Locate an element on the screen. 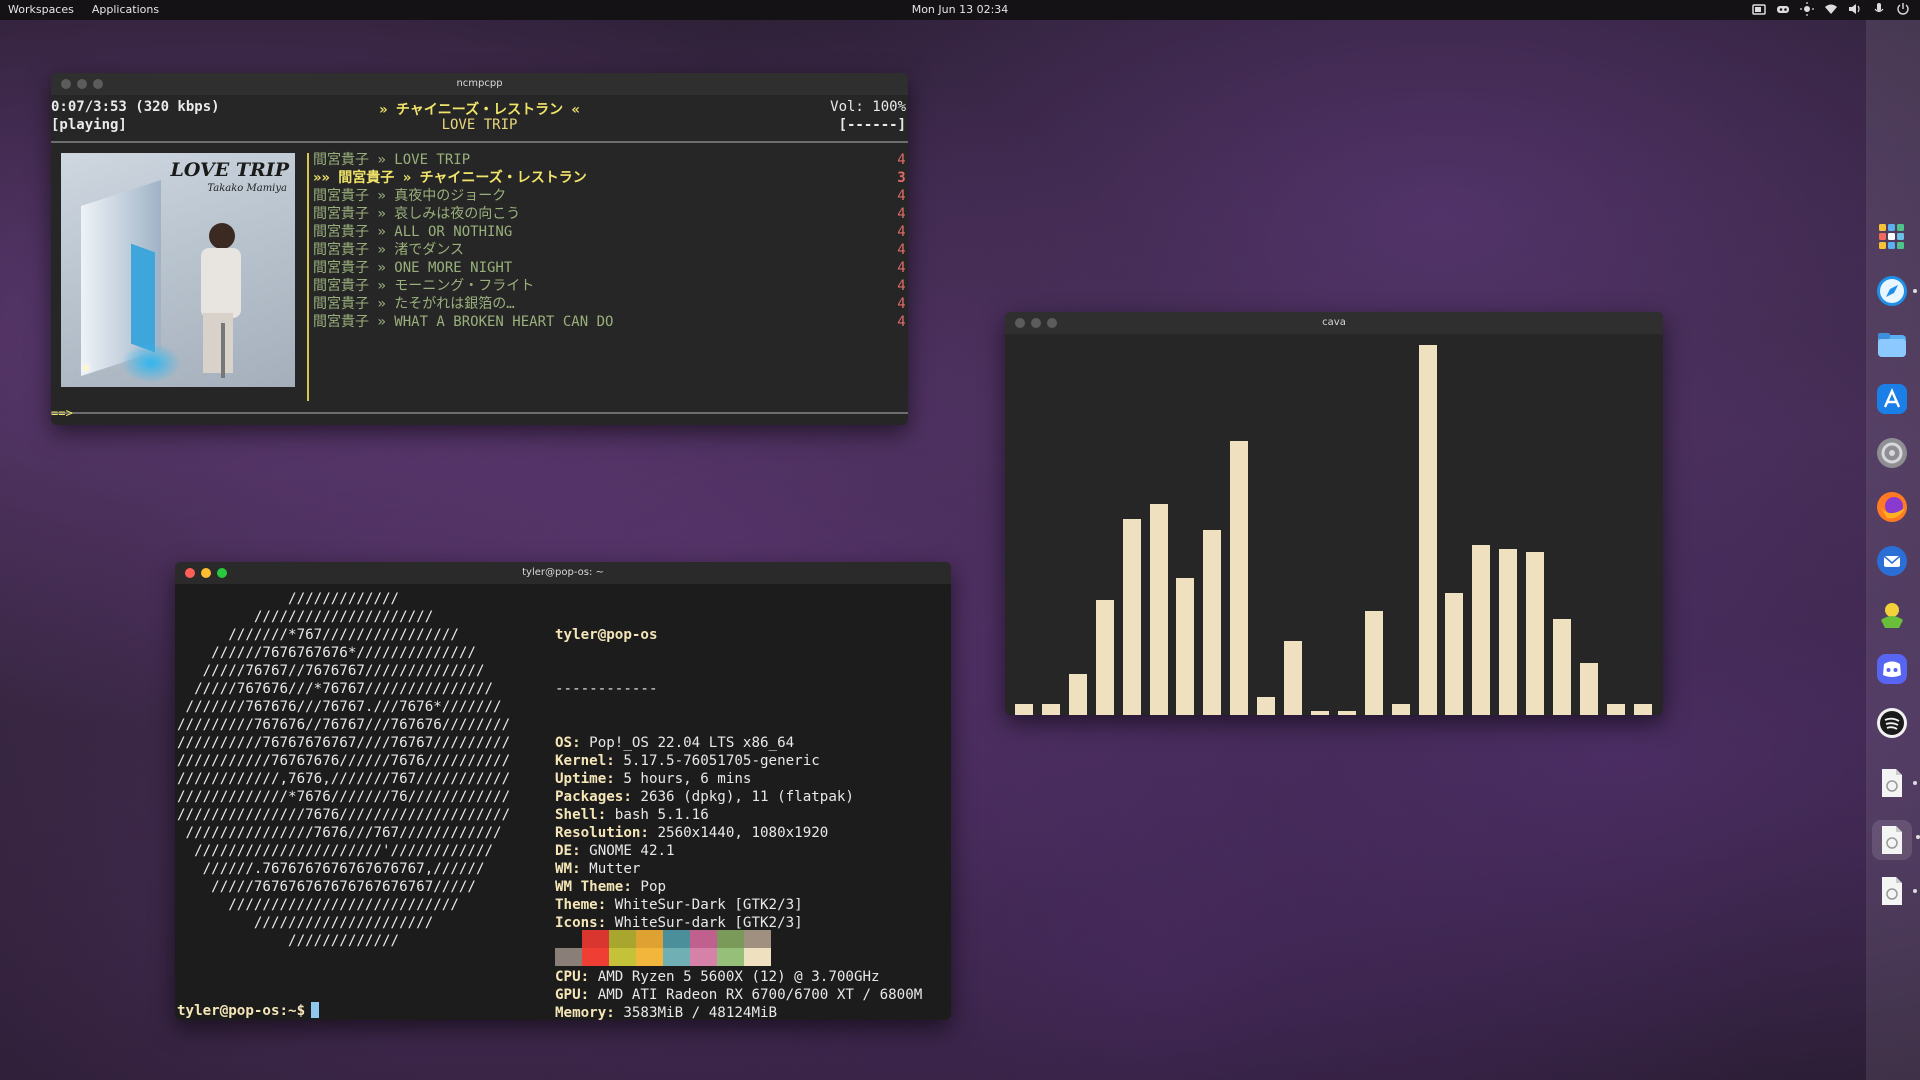 The width and height of the screenshot is (1920, 1080). track-duration: 4:01 is located at coordinates (902, 160).